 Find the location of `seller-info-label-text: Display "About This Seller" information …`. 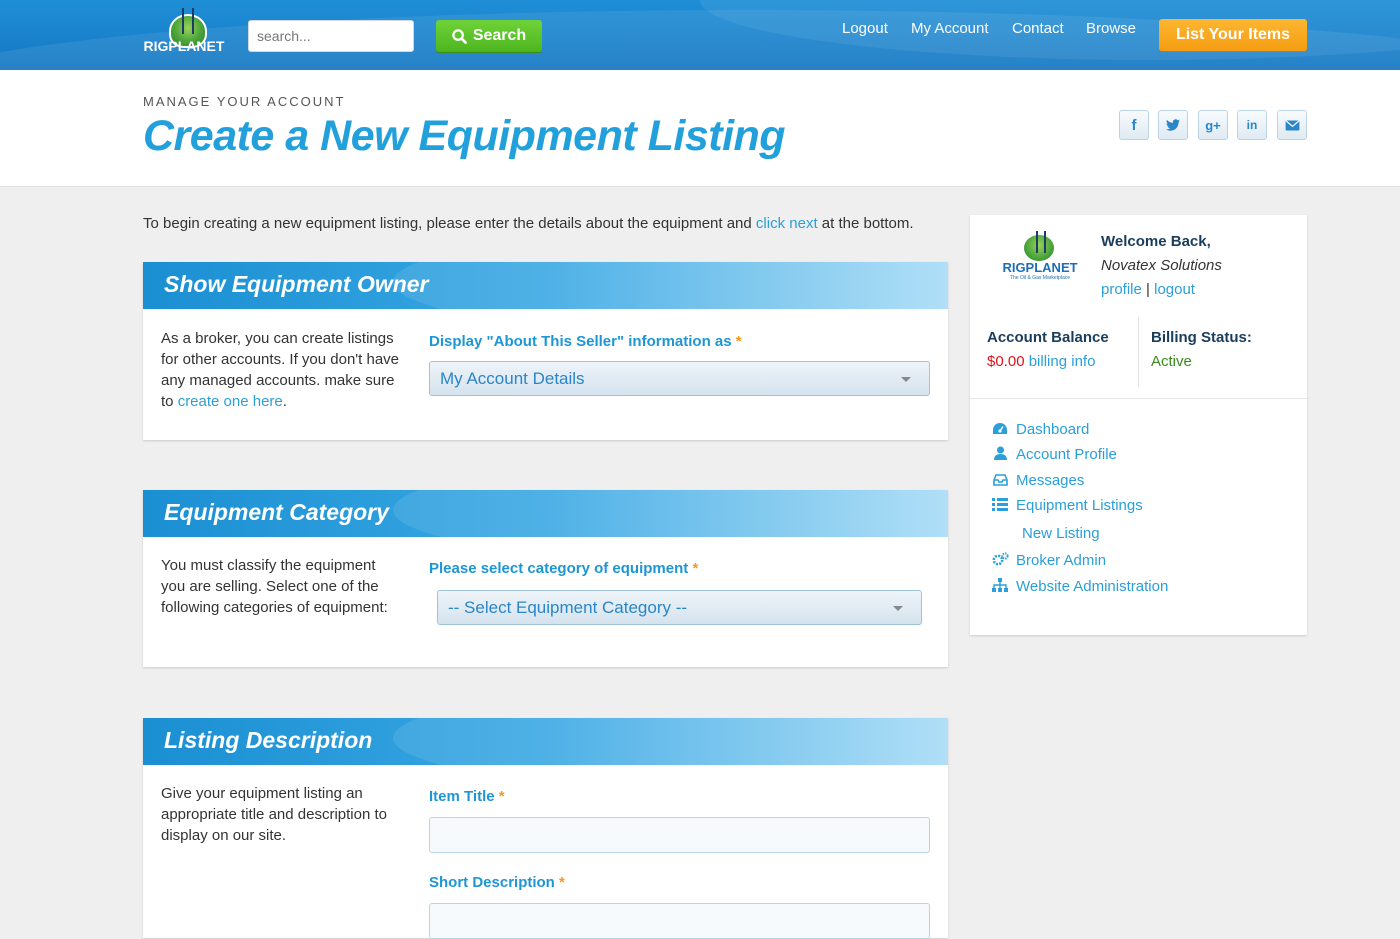

seller-info-label-text: Display "About This Seller" information … is located at coordinates (580, 341).